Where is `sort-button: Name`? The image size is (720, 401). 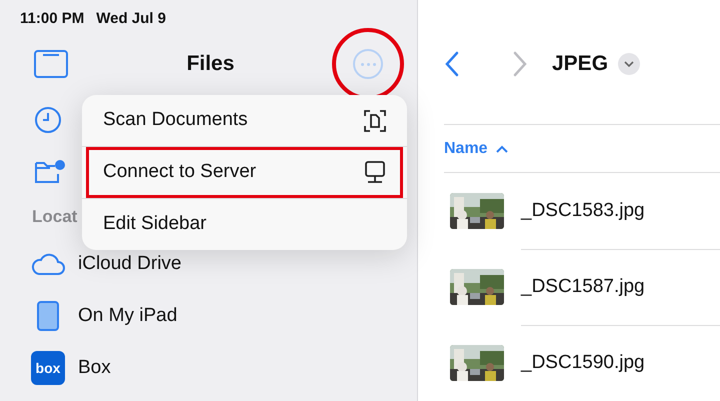
sort-button: Name is located at coordinates (476, 148).